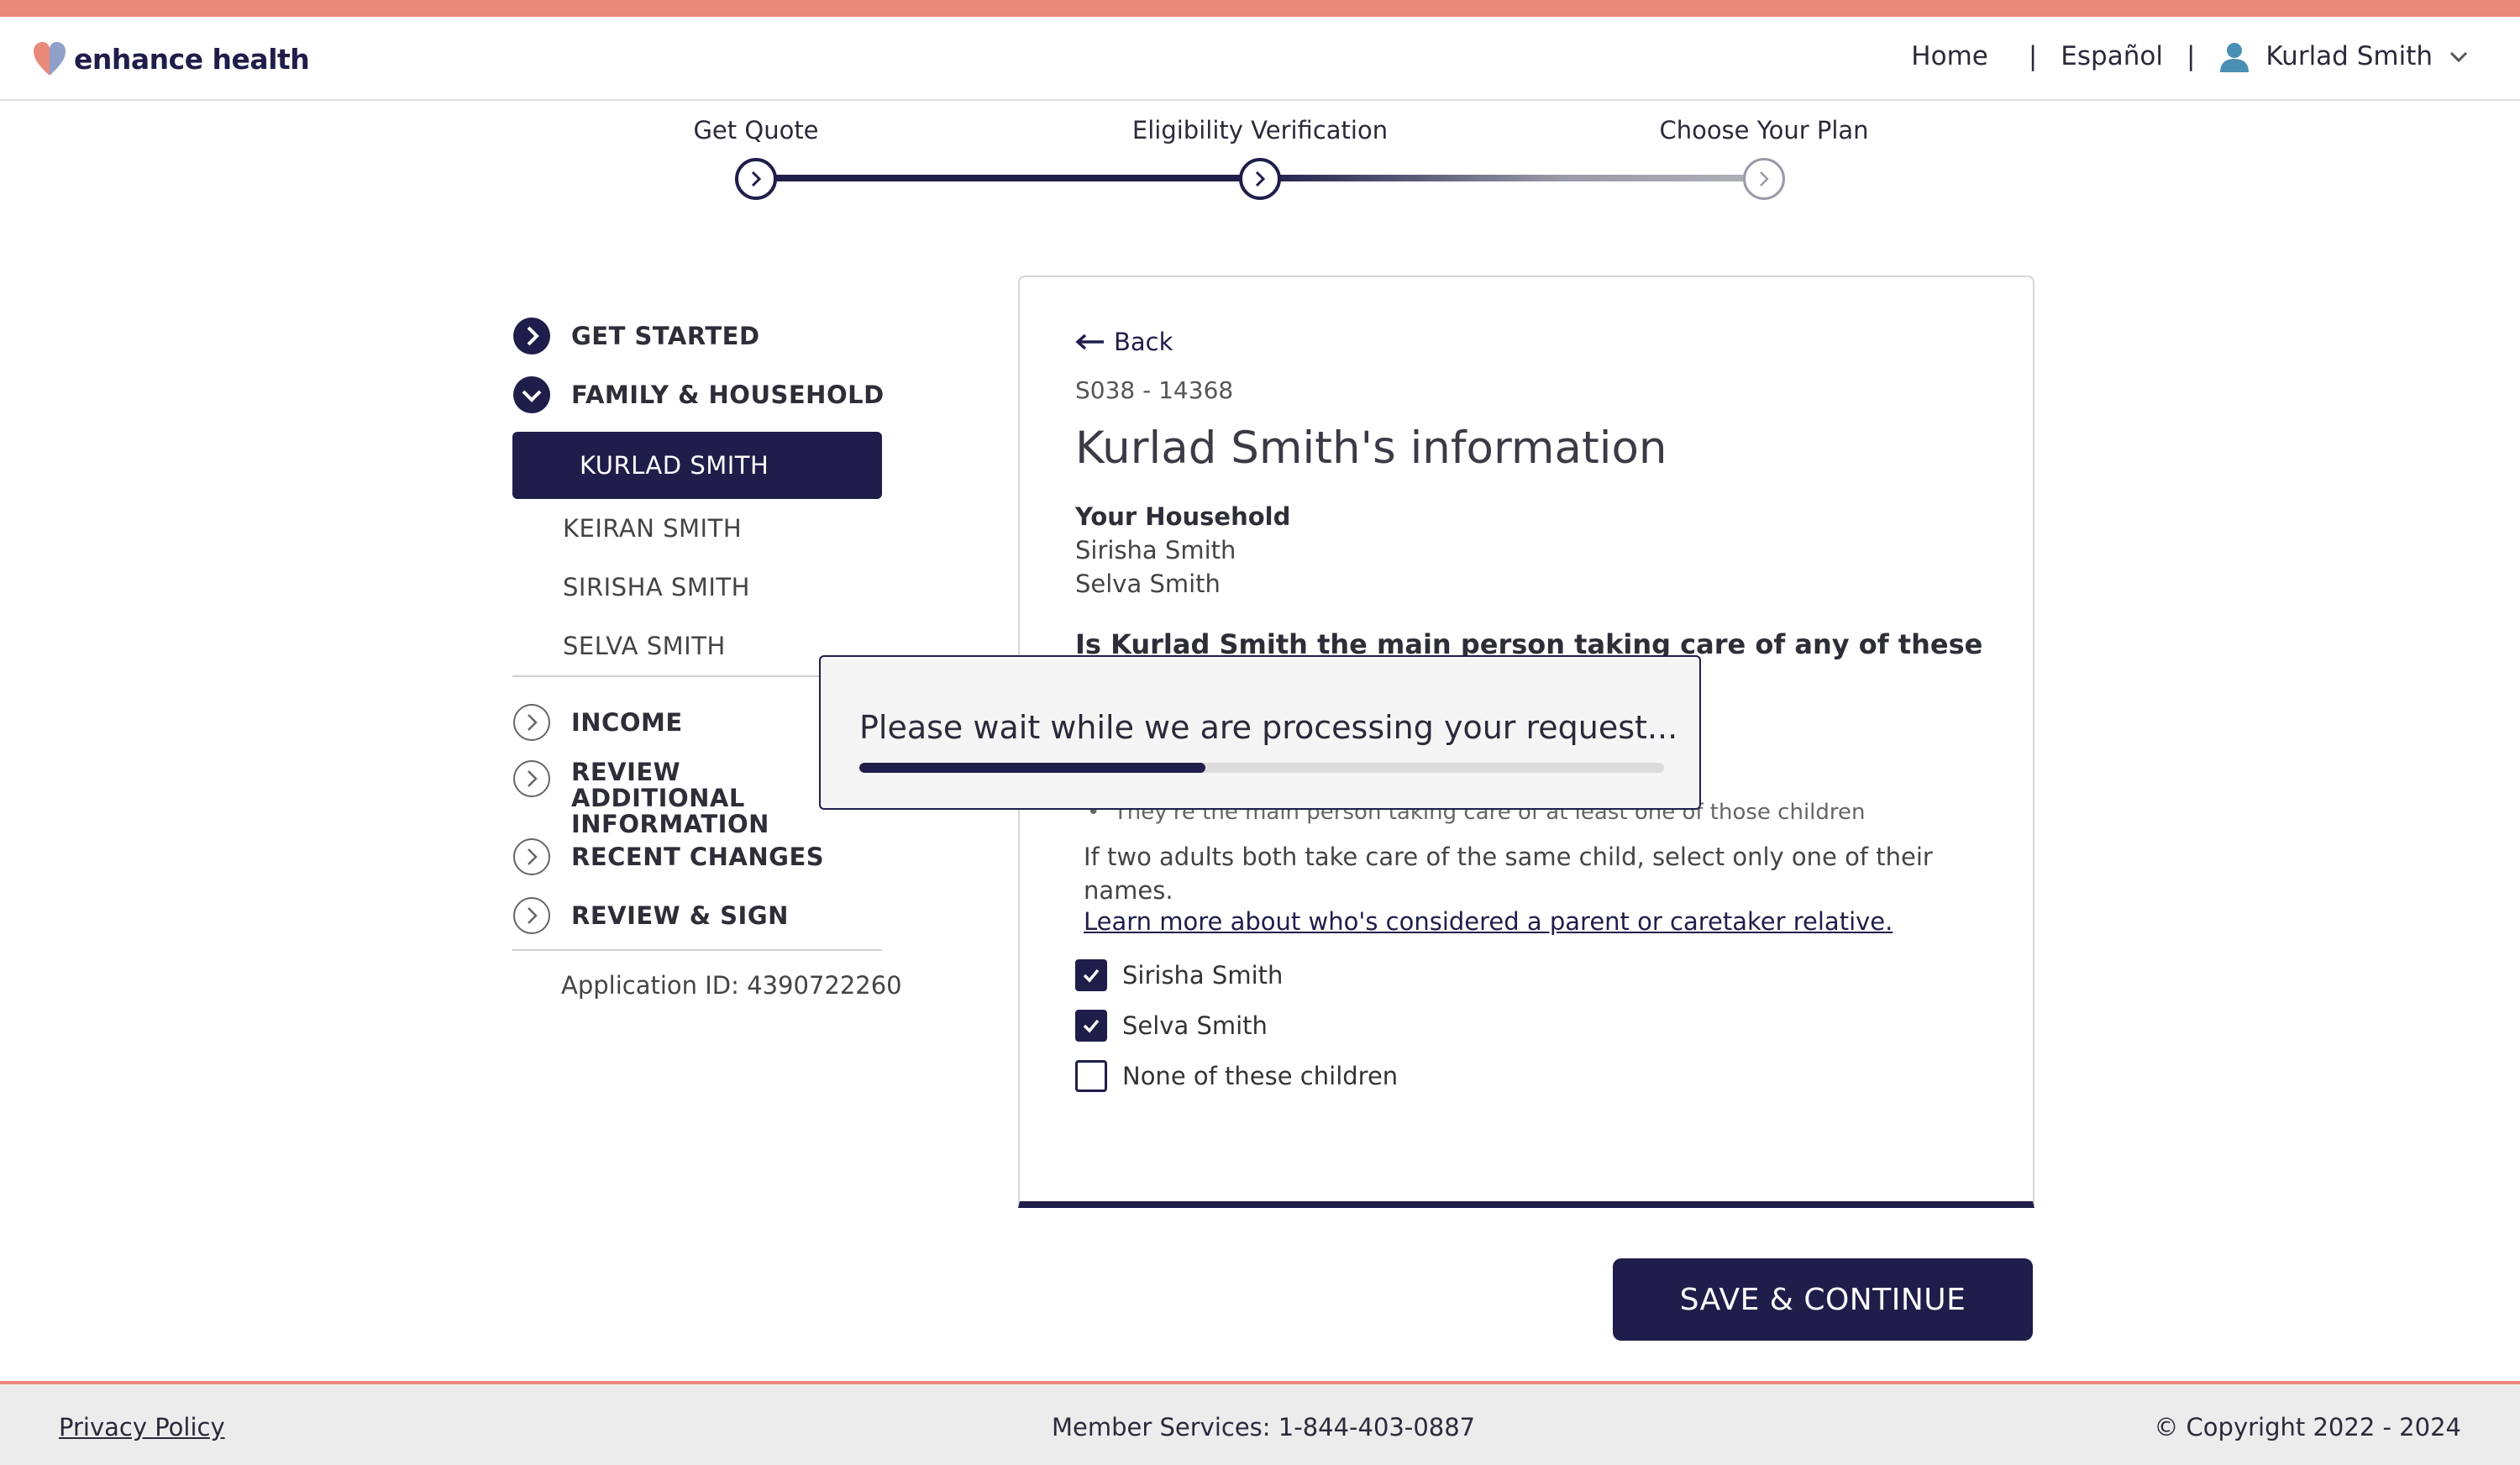  Describe the element at coordinates (142, 1427) in the screenshot. I see `privacy-policy-link: Privacy Policy` at that location.